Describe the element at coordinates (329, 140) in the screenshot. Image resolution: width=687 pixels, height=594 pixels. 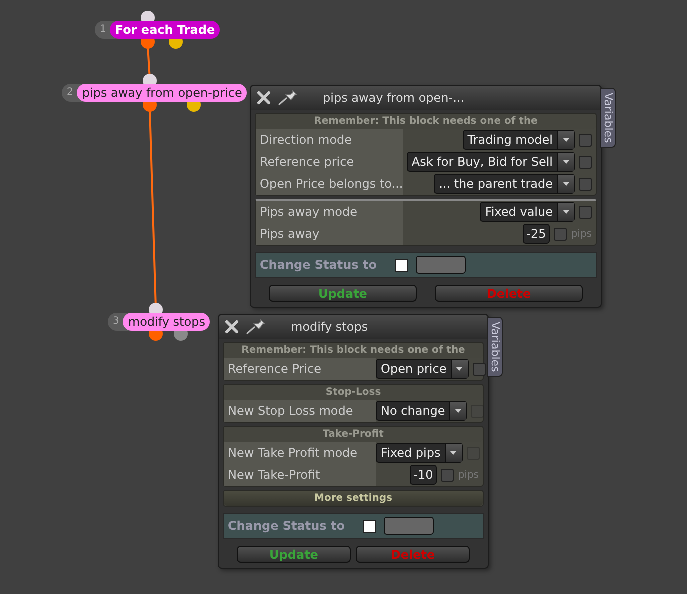
I see `field-label: Direction mode` at that location.